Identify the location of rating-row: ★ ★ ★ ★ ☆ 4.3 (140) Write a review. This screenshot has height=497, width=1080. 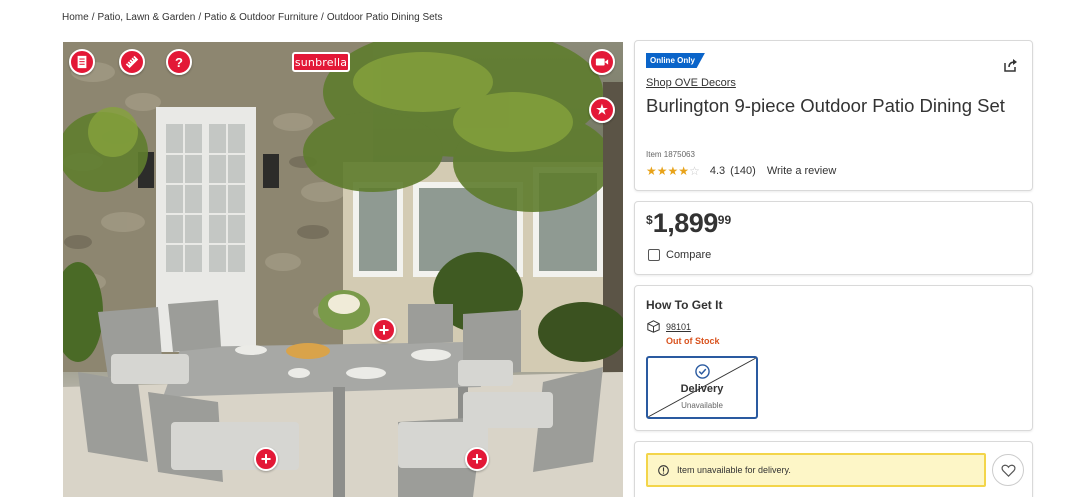
(741, 171).